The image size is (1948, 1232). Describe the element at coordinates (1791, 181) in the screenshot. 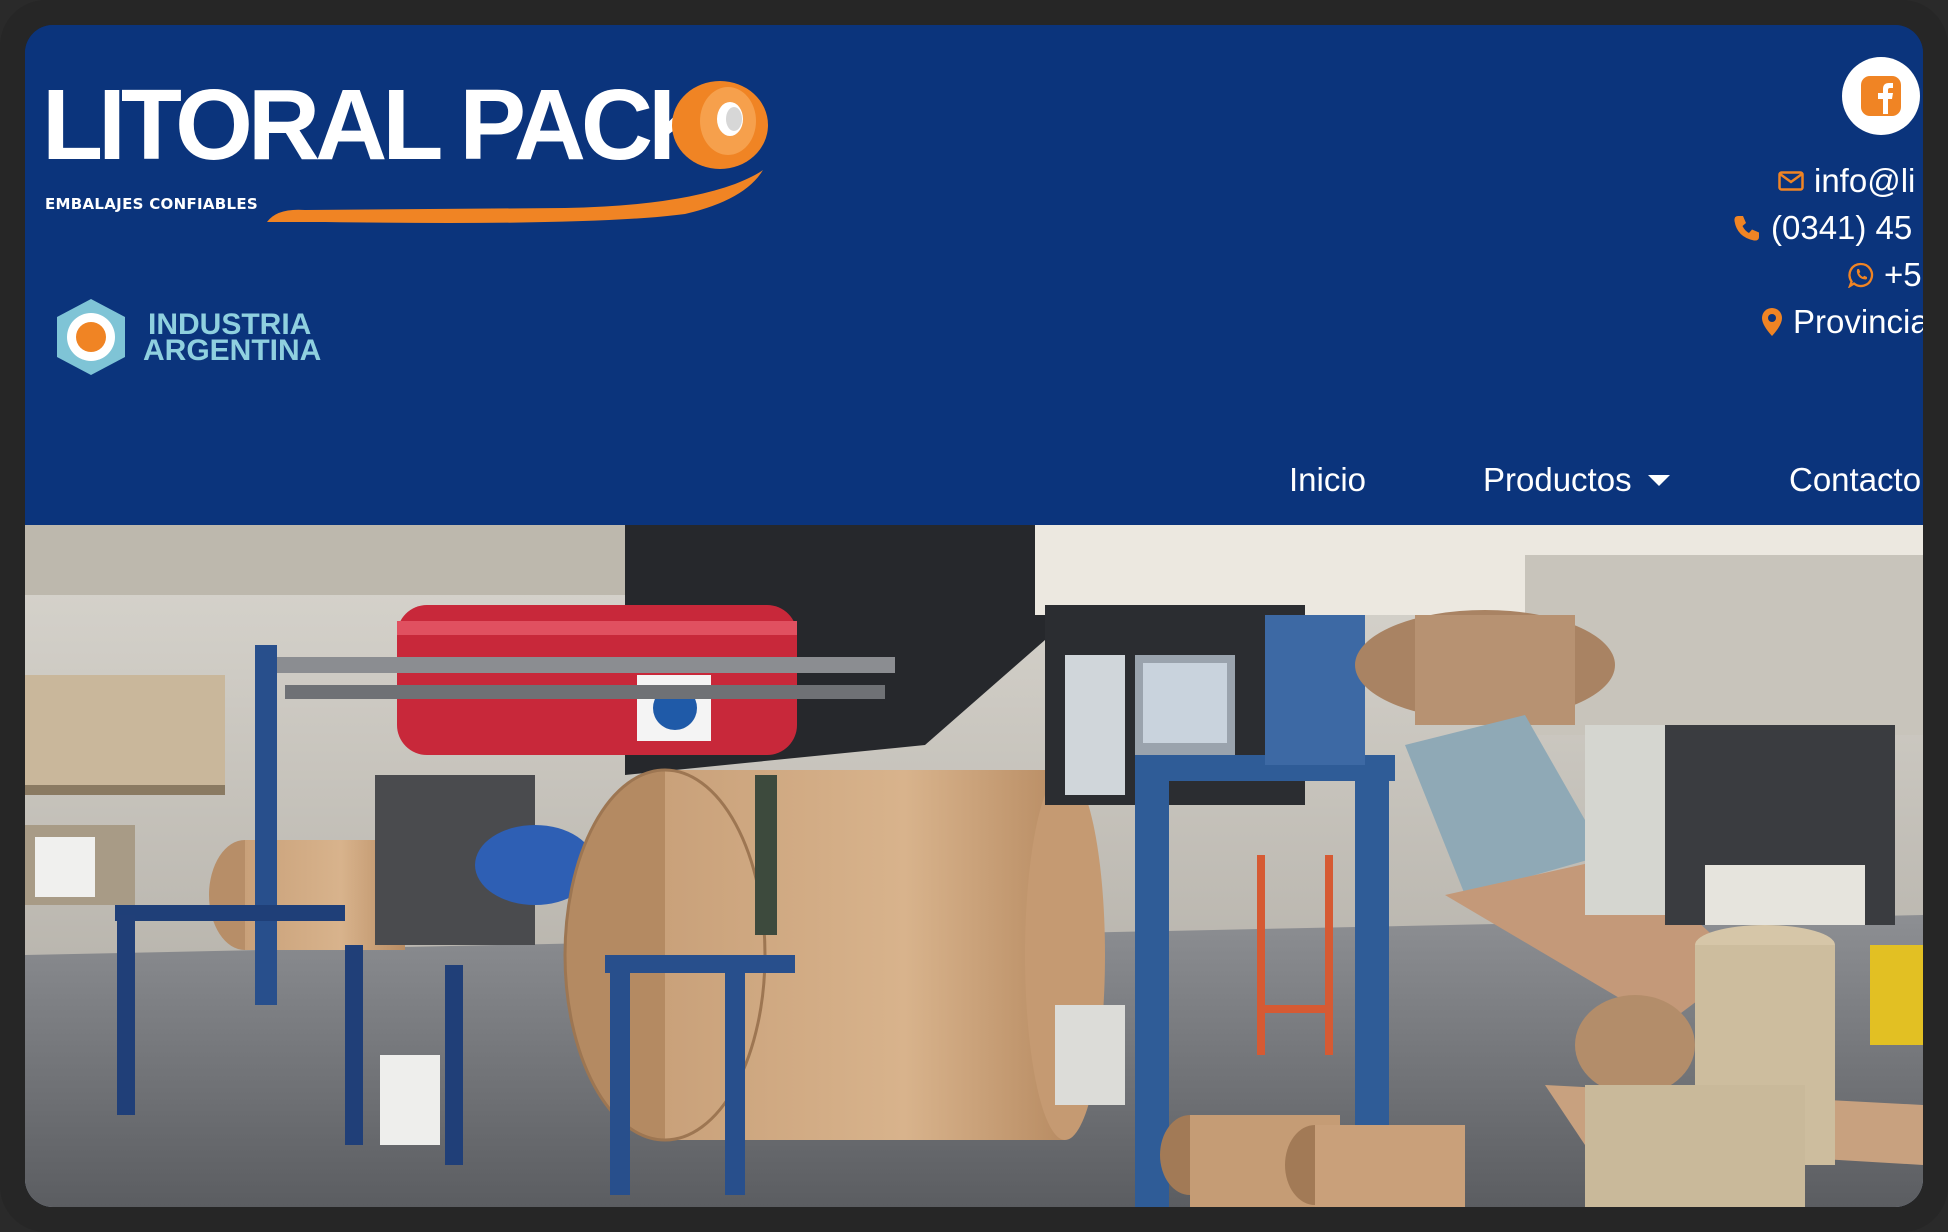

I see `envelope-icon` at that location.